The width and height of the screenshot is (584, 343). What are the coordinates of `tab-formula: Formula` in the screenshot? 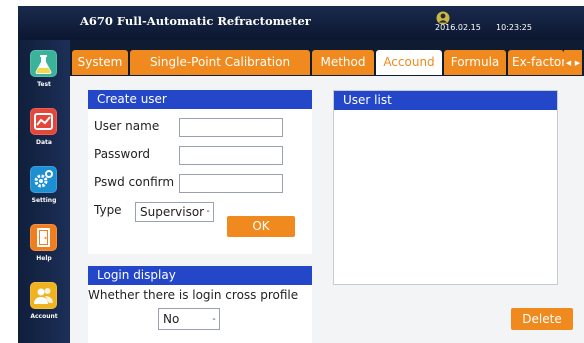 It's located at (475, 62).